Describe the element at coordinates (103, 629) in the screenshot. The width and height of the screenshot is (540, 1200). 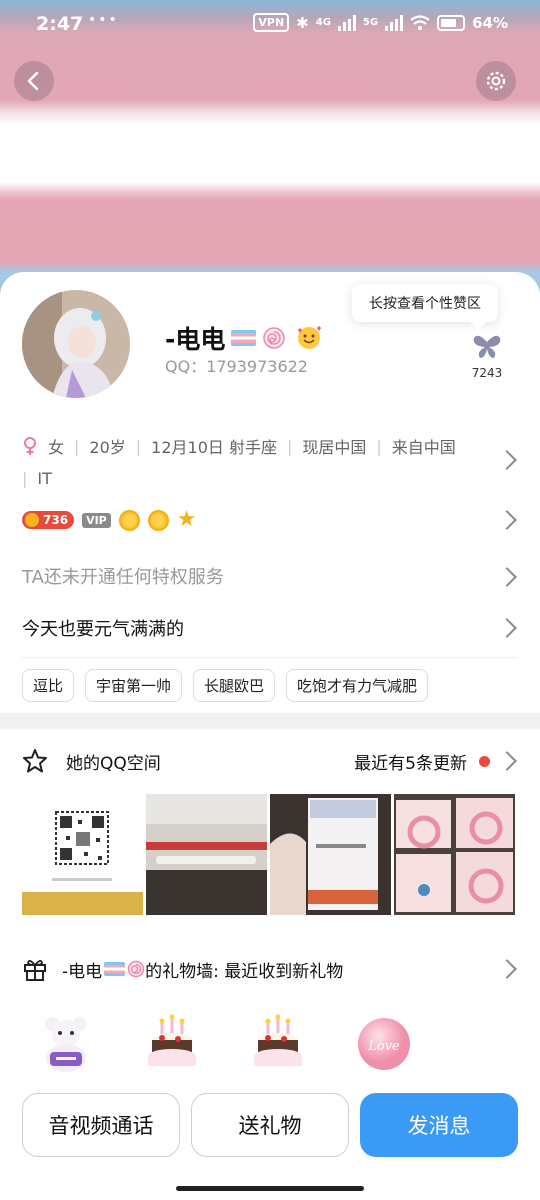
I see `signature-text: 今天也要元气满满的` at that location.